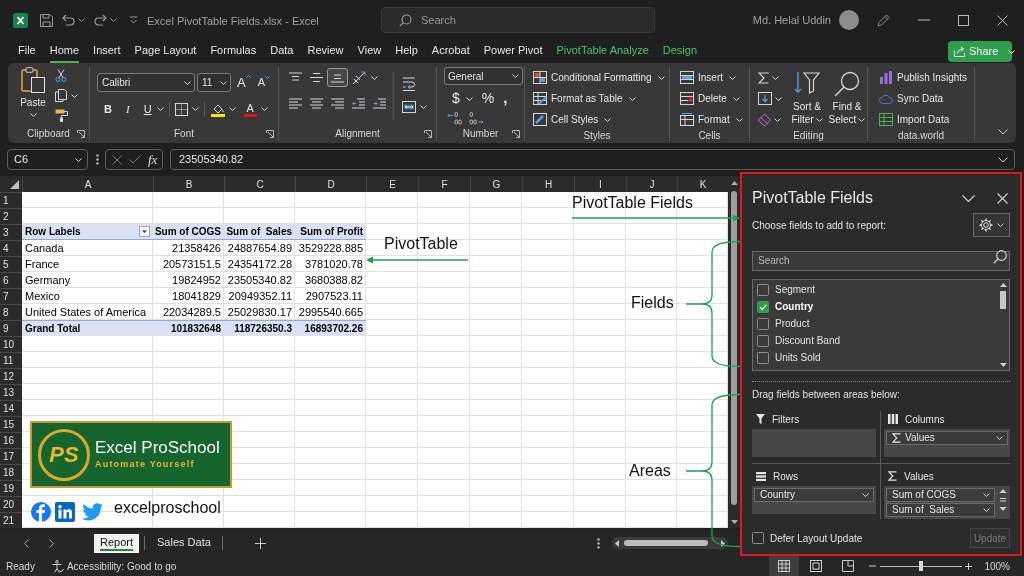  Describe the element at coordinates (87, 184) in the screenshot. I see `column-header: A` at that location.